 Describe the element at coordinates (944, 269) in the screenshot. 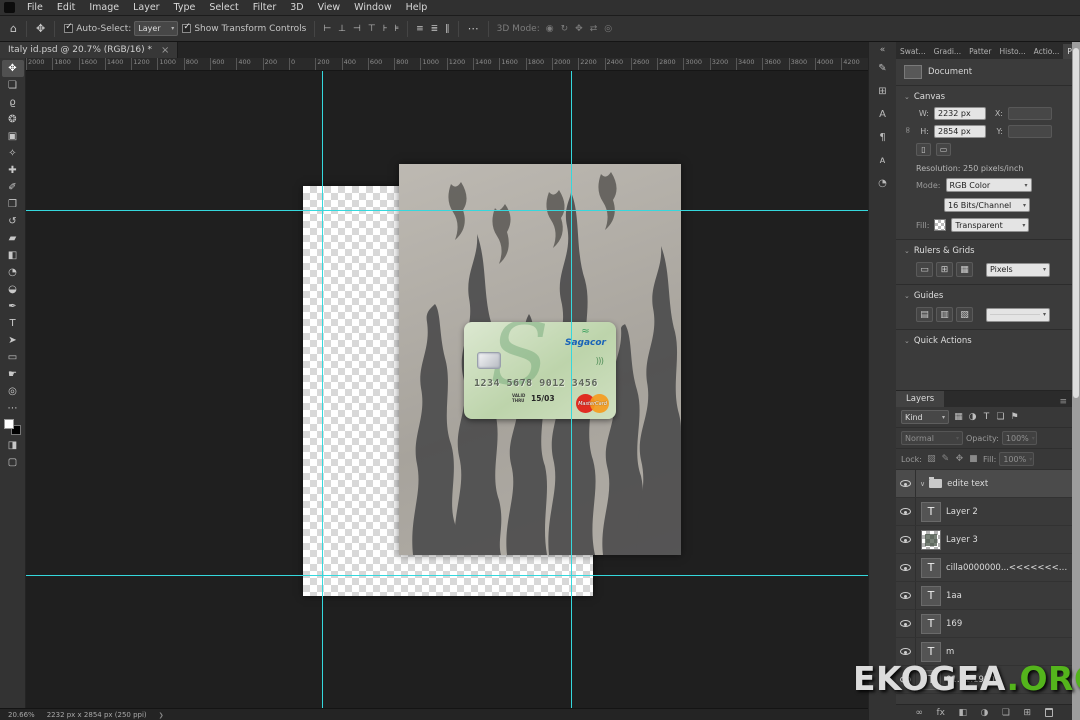

I see `ruler-grid-icon: ⊞` at that location.